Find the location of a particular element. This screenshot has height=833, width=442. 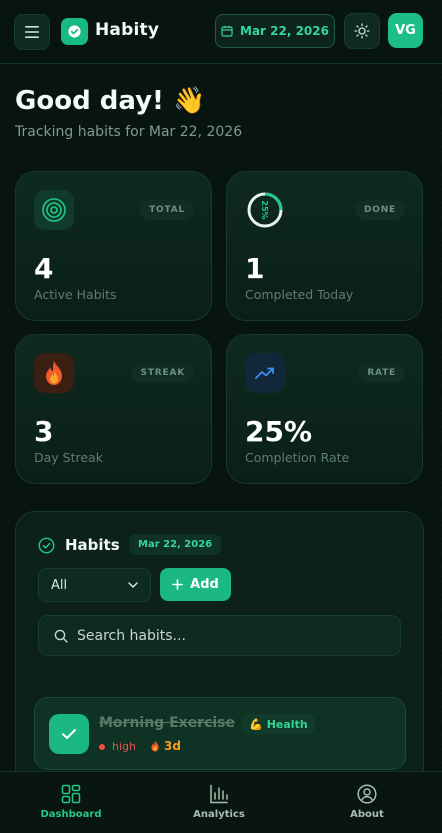

check-icon is located at coordinates (69, 734).